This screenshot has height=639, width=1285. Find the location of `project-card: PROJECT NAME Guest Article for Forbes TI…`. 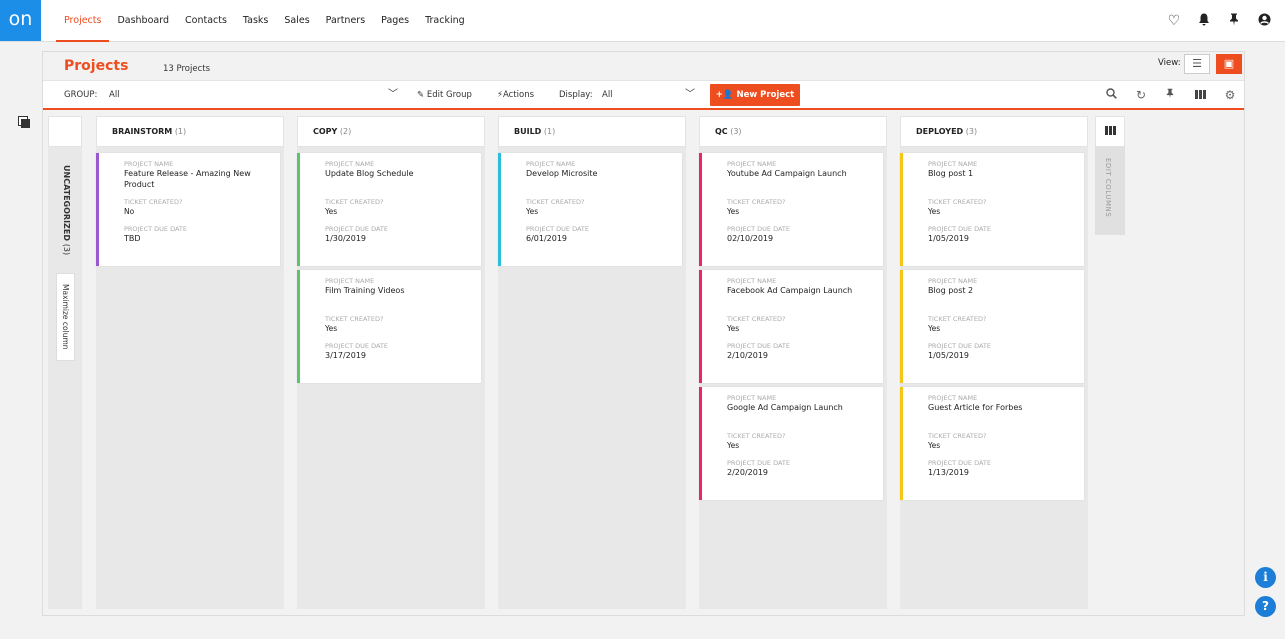

project-card: PROJECT NAME Guest Article for Forbes TI… is located at coordinates (992, 443).